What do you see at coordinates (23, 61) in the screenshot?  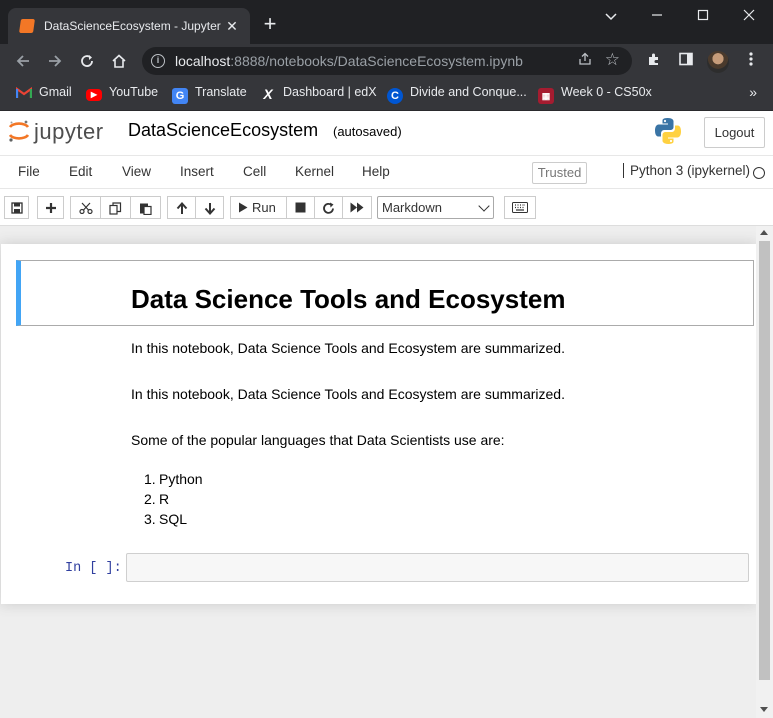 I see `back-arrow-icon` at bounding box center [23, 61].